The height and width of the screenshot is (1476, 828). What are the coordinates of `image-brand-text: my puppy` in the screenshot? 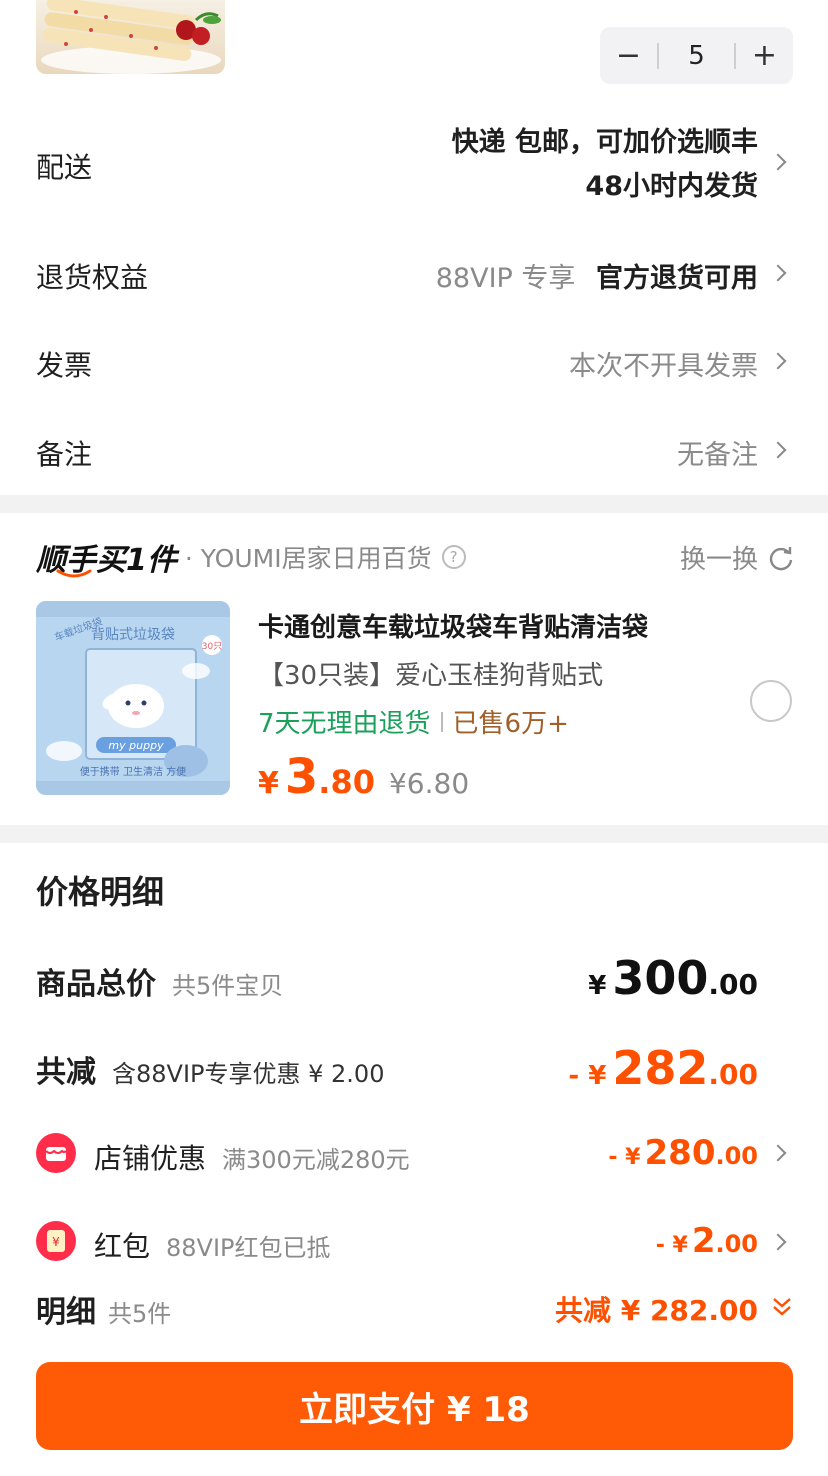 It's located at (136, 745).